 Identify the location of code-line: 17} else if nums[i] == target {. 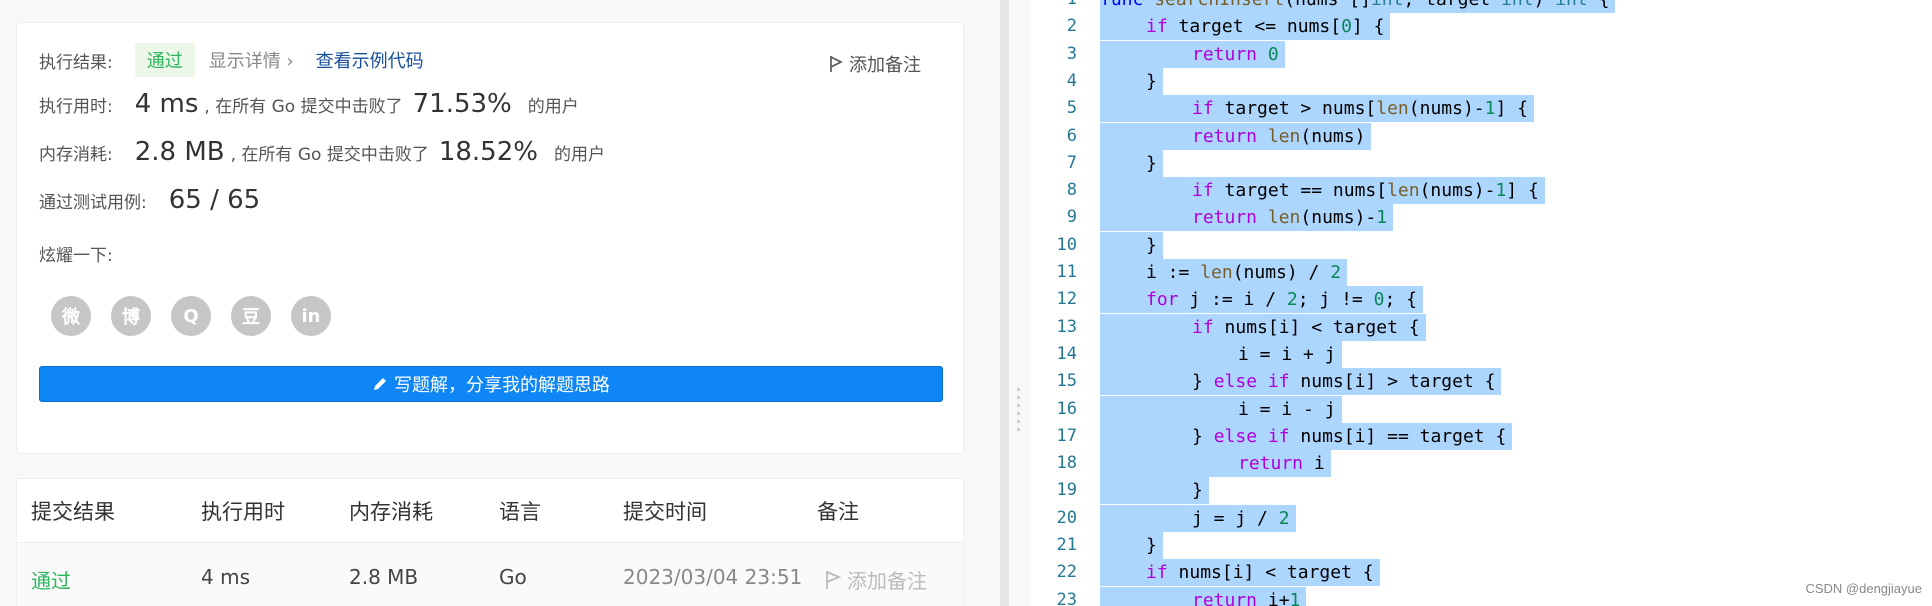
(1481, 436).